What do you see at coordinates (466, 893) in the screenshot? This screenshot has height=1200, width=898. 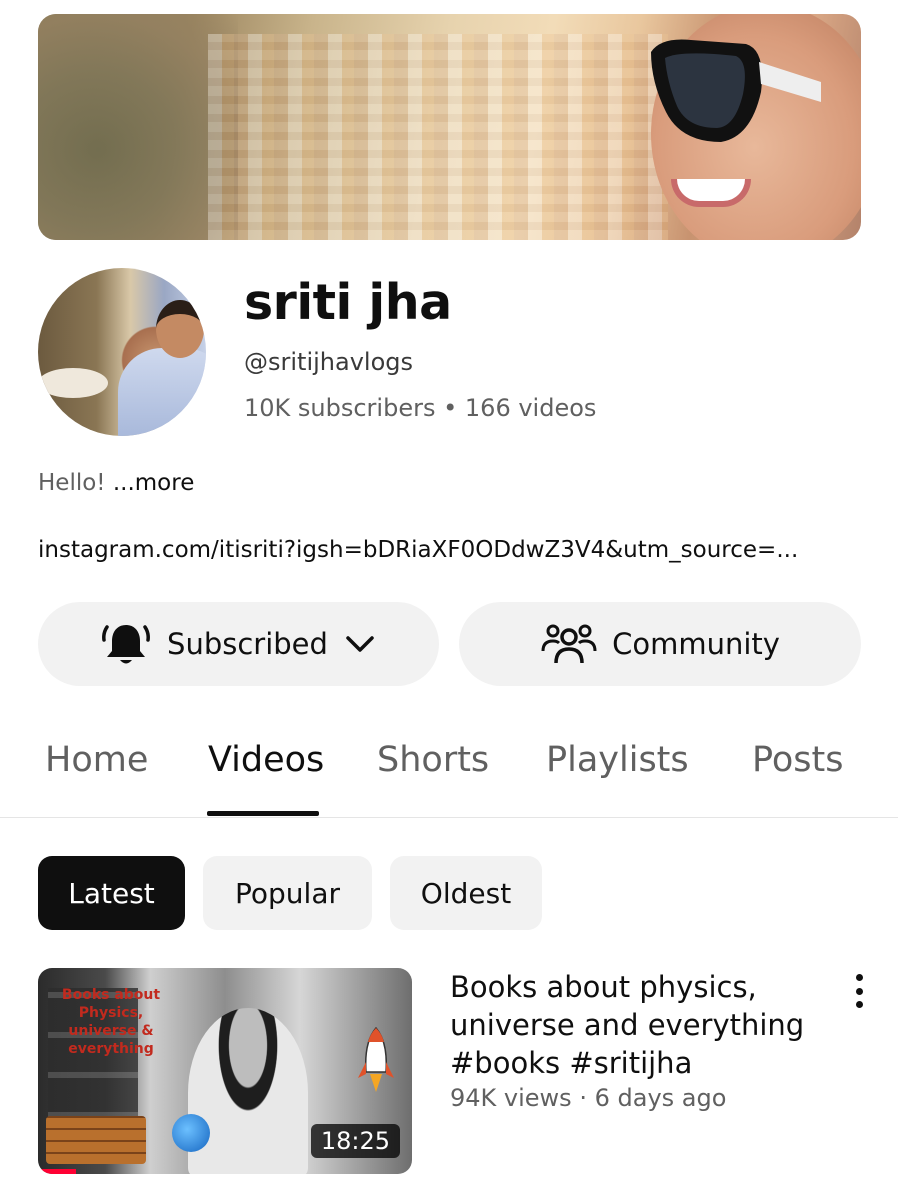 I see `chip-oldest: Oldest` at bounding box center [466, 893].